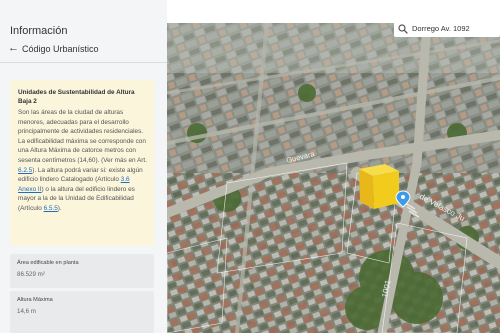  Describe the element at coordinates (379, 186) in the screenshot. I see `selected-parcel-highlight` at that location.